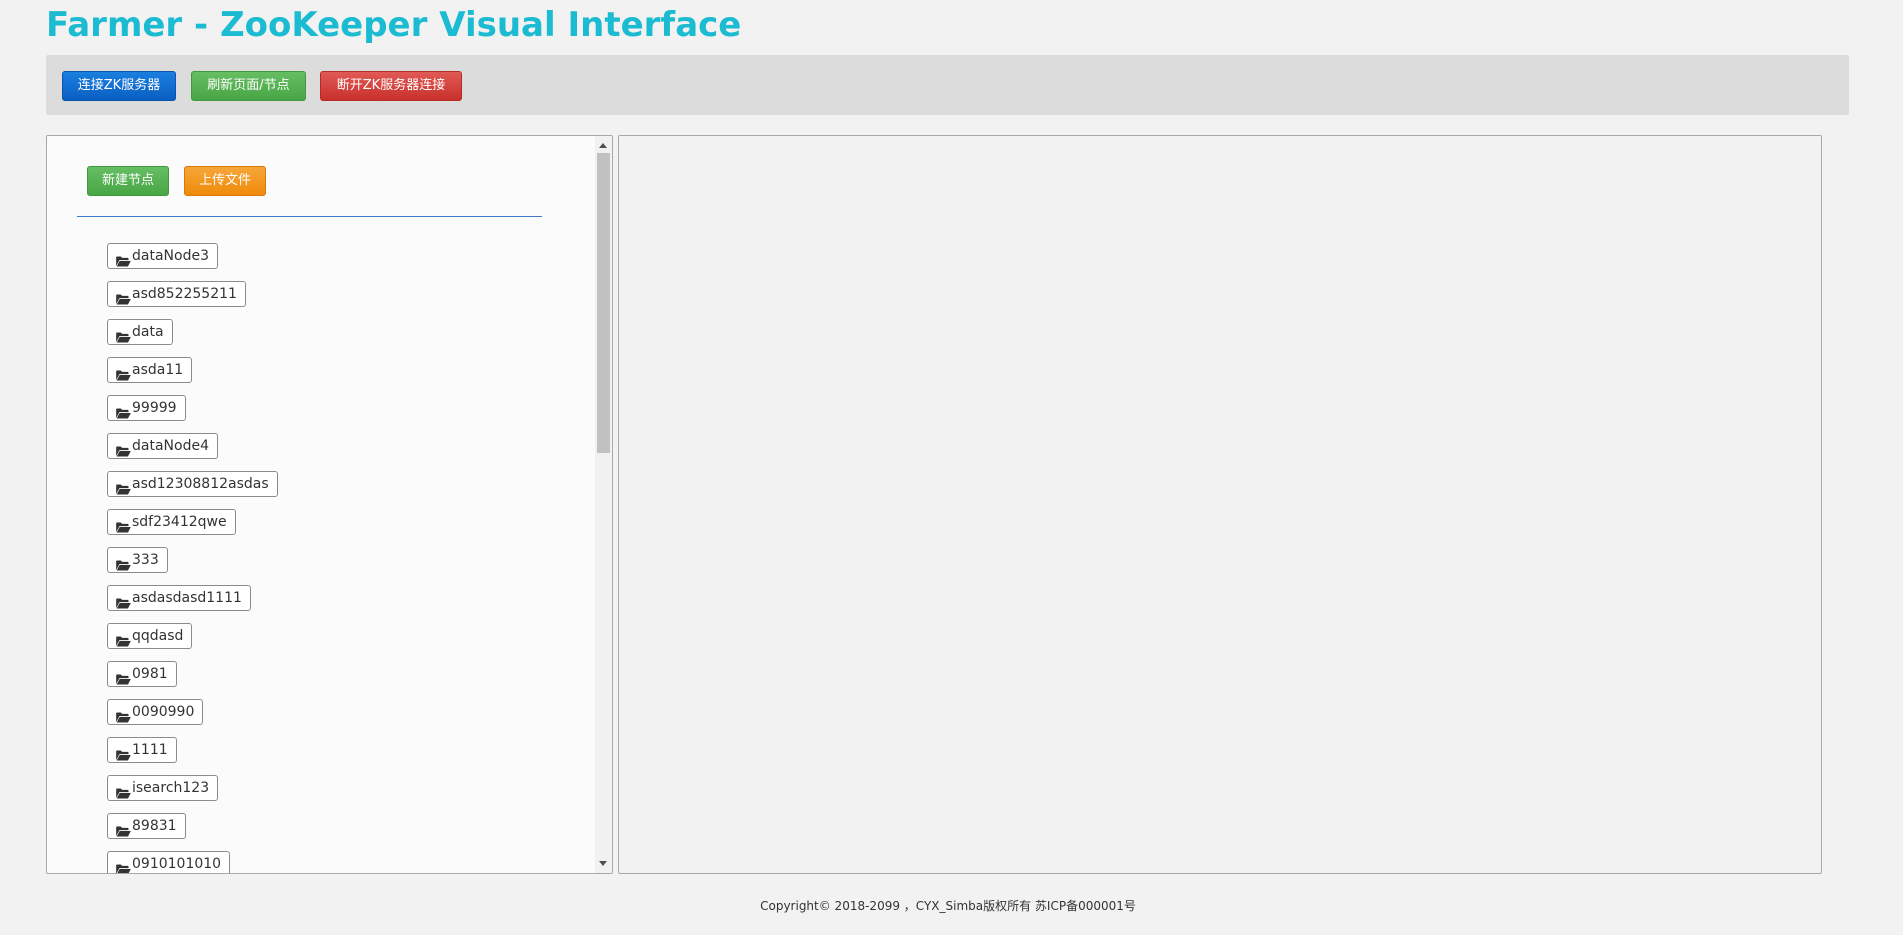 This screenshot has width=1903, height=935. I want to click on connect-zk-button: 连接ZK服务器, so click(119, 86).